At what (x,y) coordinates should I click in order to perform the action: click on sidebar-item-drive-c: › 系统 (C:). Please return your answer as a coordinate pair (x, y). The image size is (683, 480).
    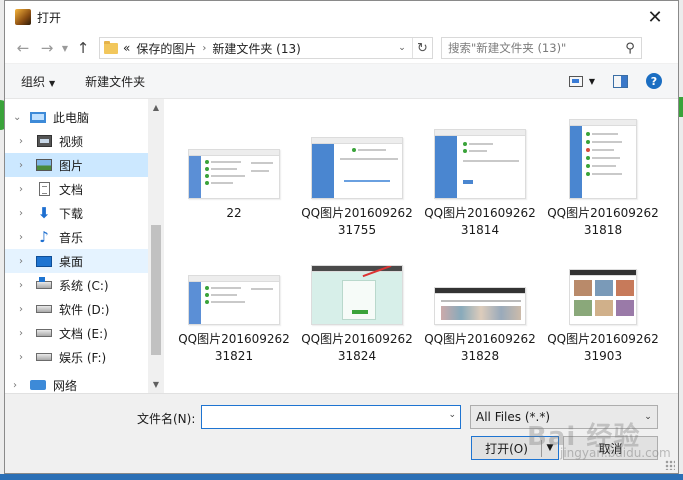
    Looking at the image, I should click on (76, 285).